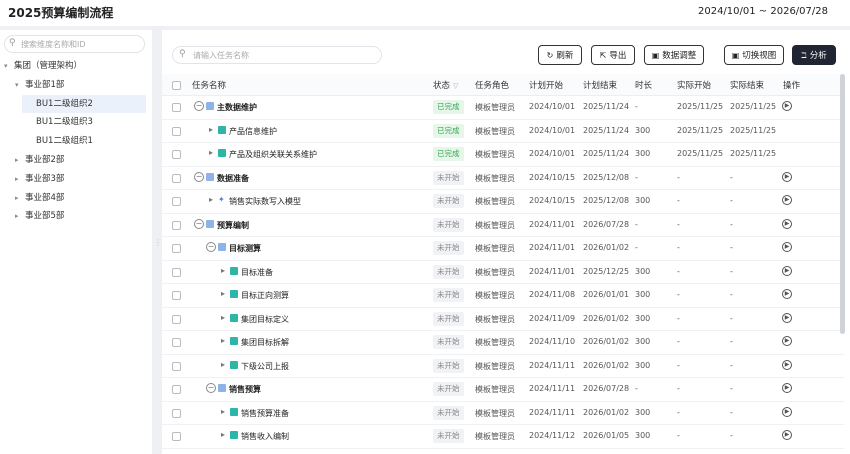 This screenshot has width=850, height=454. I want to click on task-name: 集团目标定义, so click(265, 319).